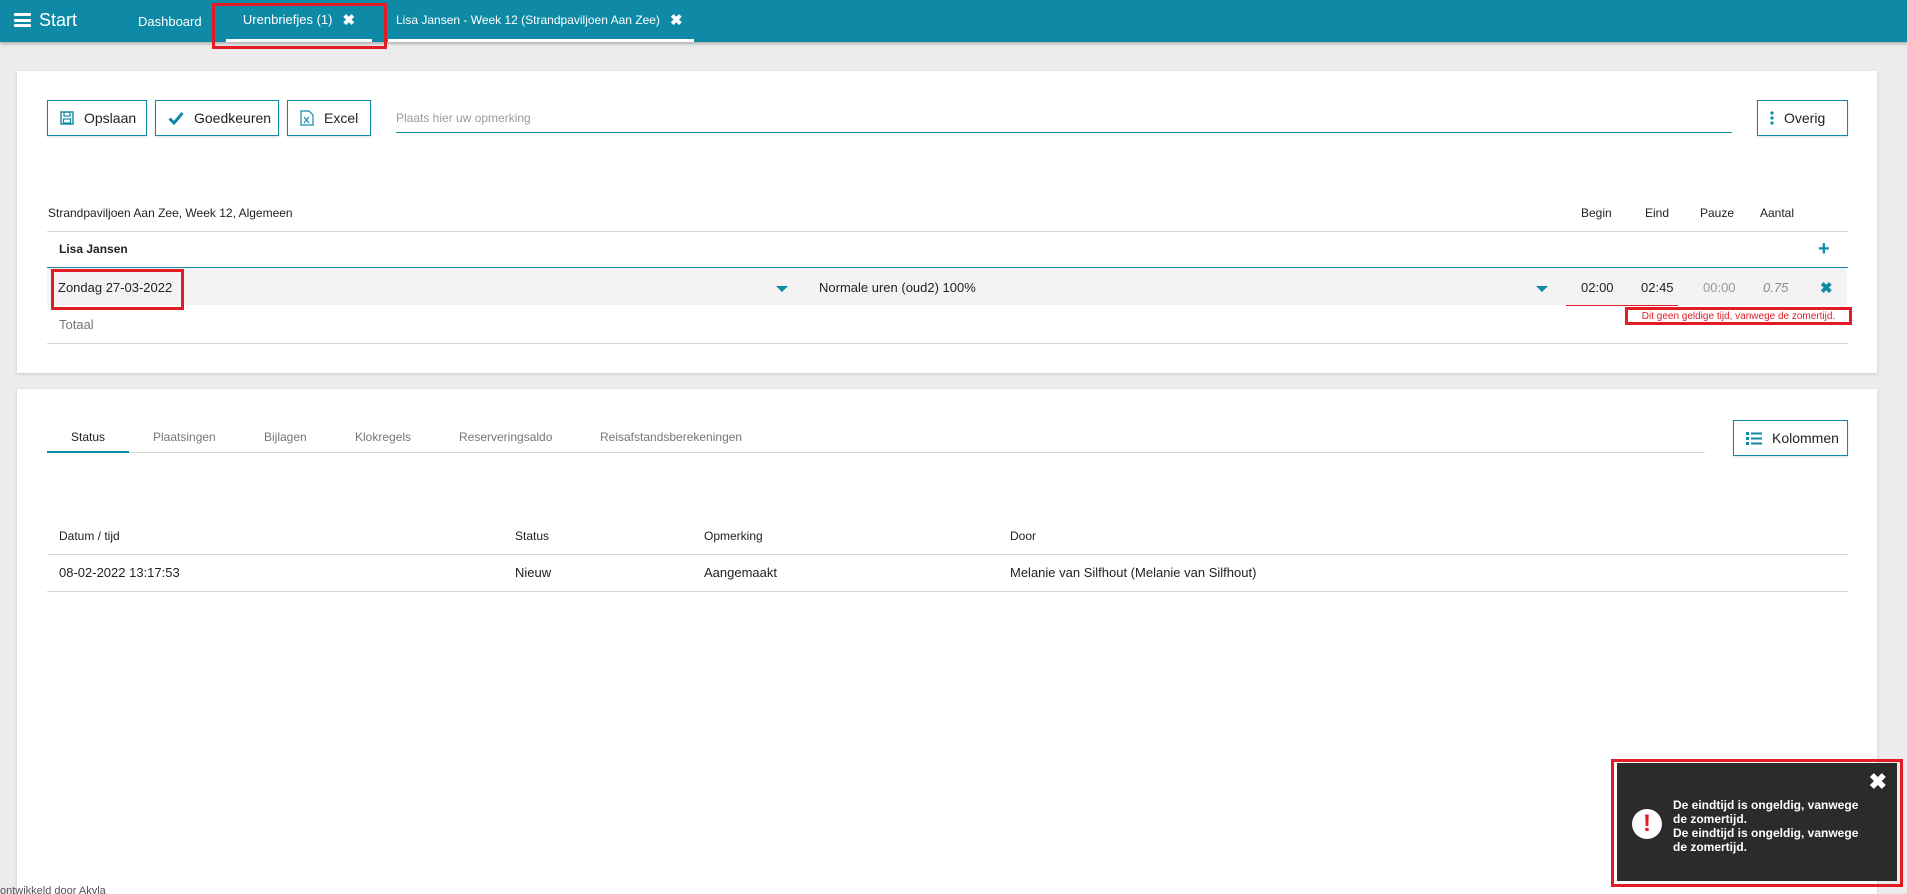  What do you see at coordinates (115, 287) in the screenshot?
I see `date-select: Zondag 27-03-2022` at bounding box center [115, 287].